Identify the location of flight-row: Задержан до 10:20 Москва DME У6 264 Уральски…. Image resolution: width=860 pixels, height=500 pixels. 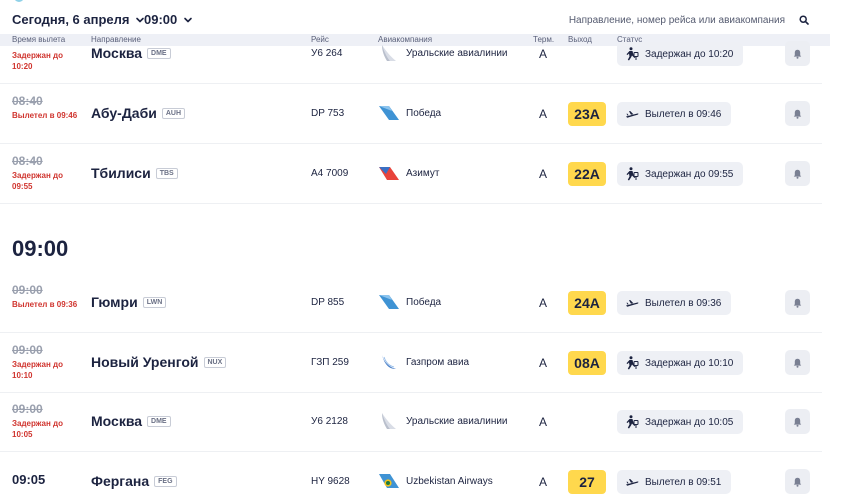
(411, 54).